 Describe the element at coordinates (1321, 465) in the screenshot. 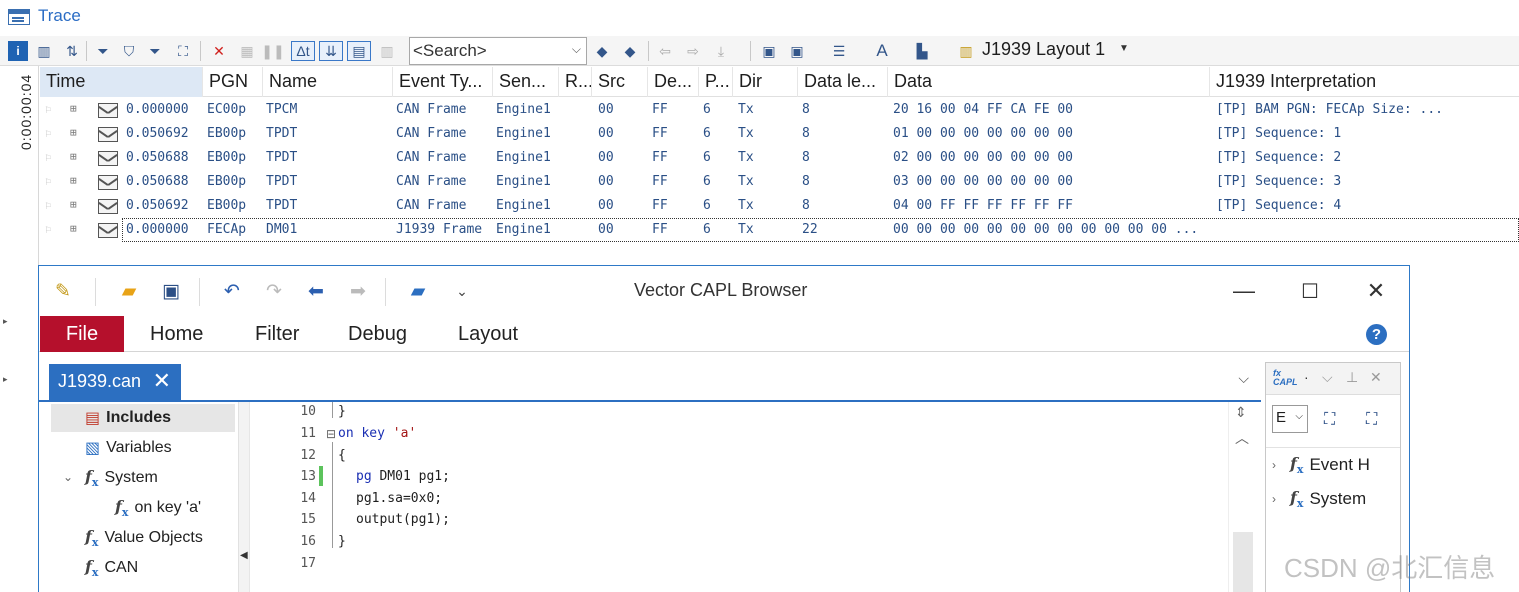

I see `panel-item-event-handlers: › fx Event H` at that location.